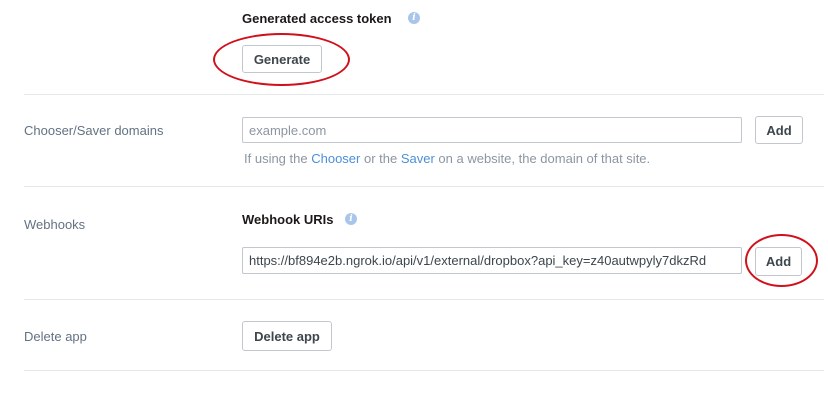 The image size is (828, 400). What do you see at coordinates (380, 158) in the screenshot?
I see `hint-text: or the` at bounding box center [380, 158].